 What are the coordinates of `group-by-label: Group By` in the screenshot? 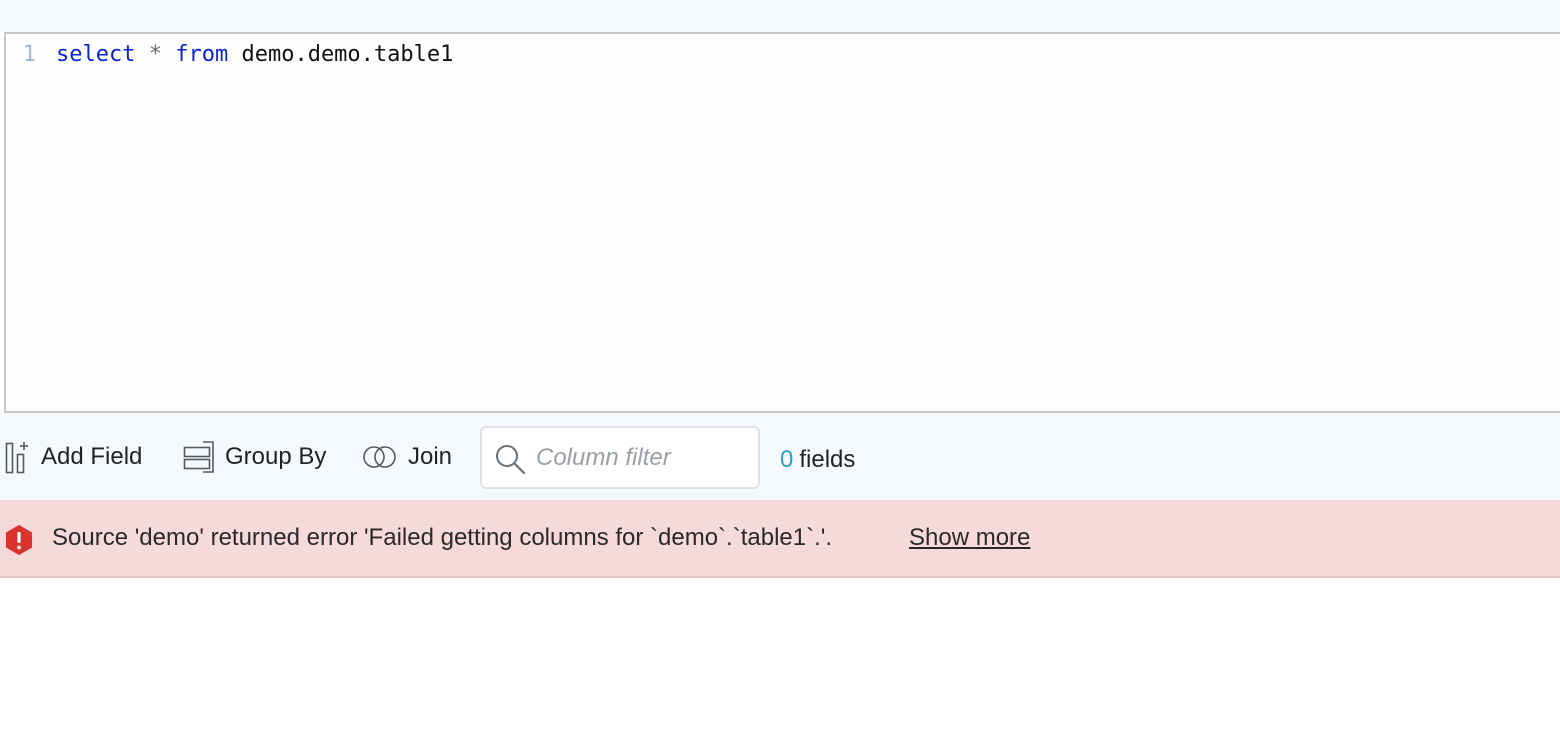 It's located at (276, 456).